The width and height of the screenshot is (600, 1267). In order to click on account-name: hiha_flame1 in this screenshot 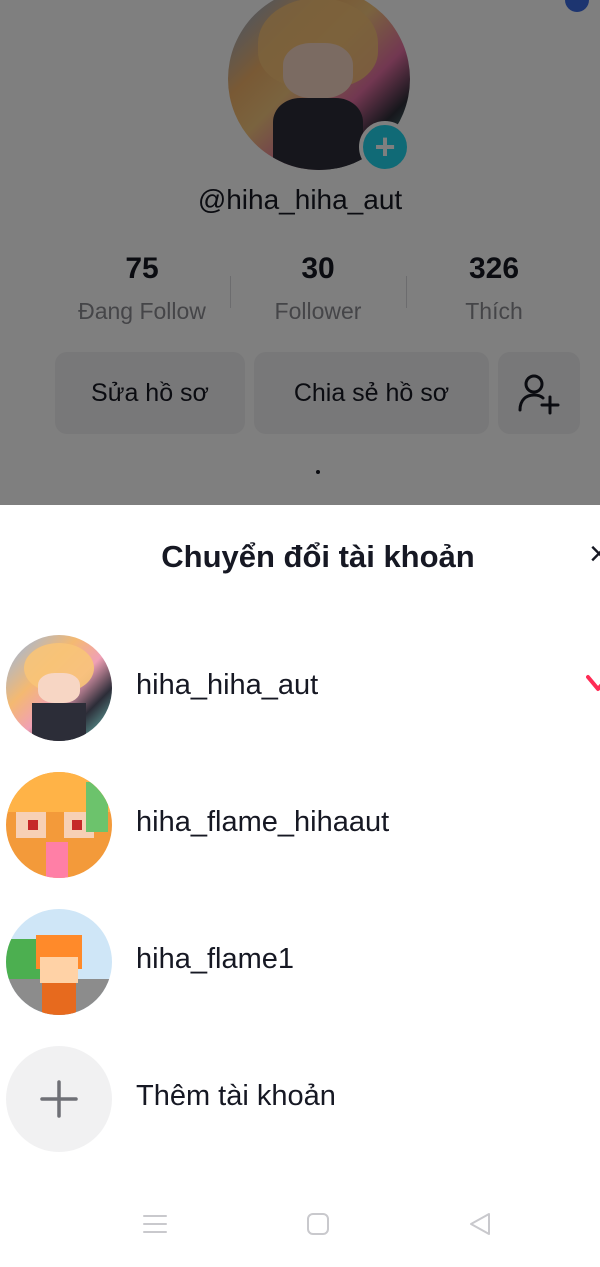, I will do `click(215, 959)`.